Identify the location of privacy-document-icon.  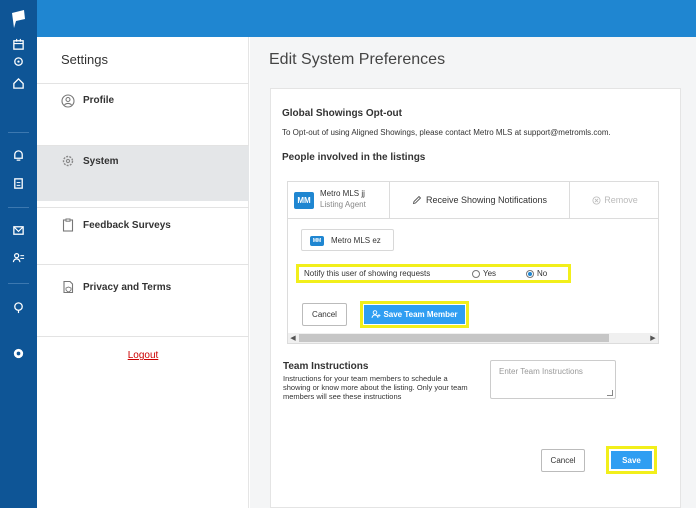
(68, 287).